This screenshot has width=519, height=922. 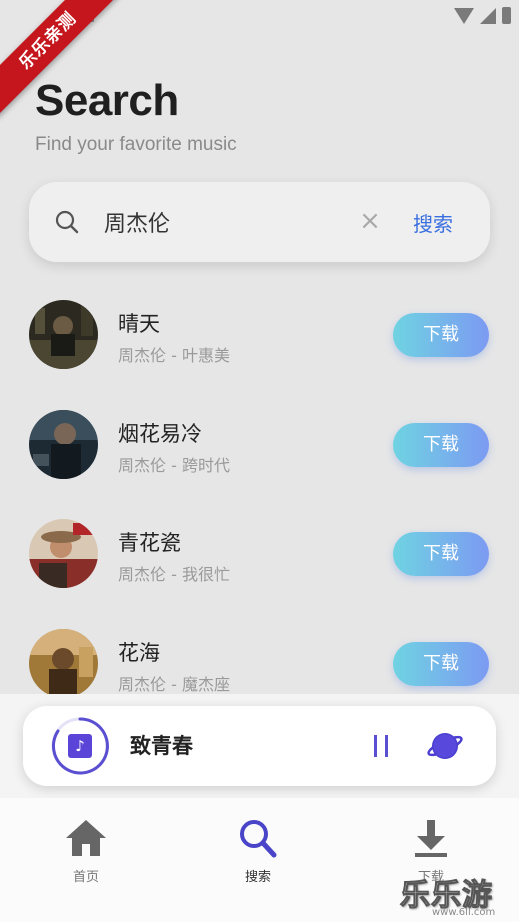 I want to click on planet-icon, so click(x=445, y=746).